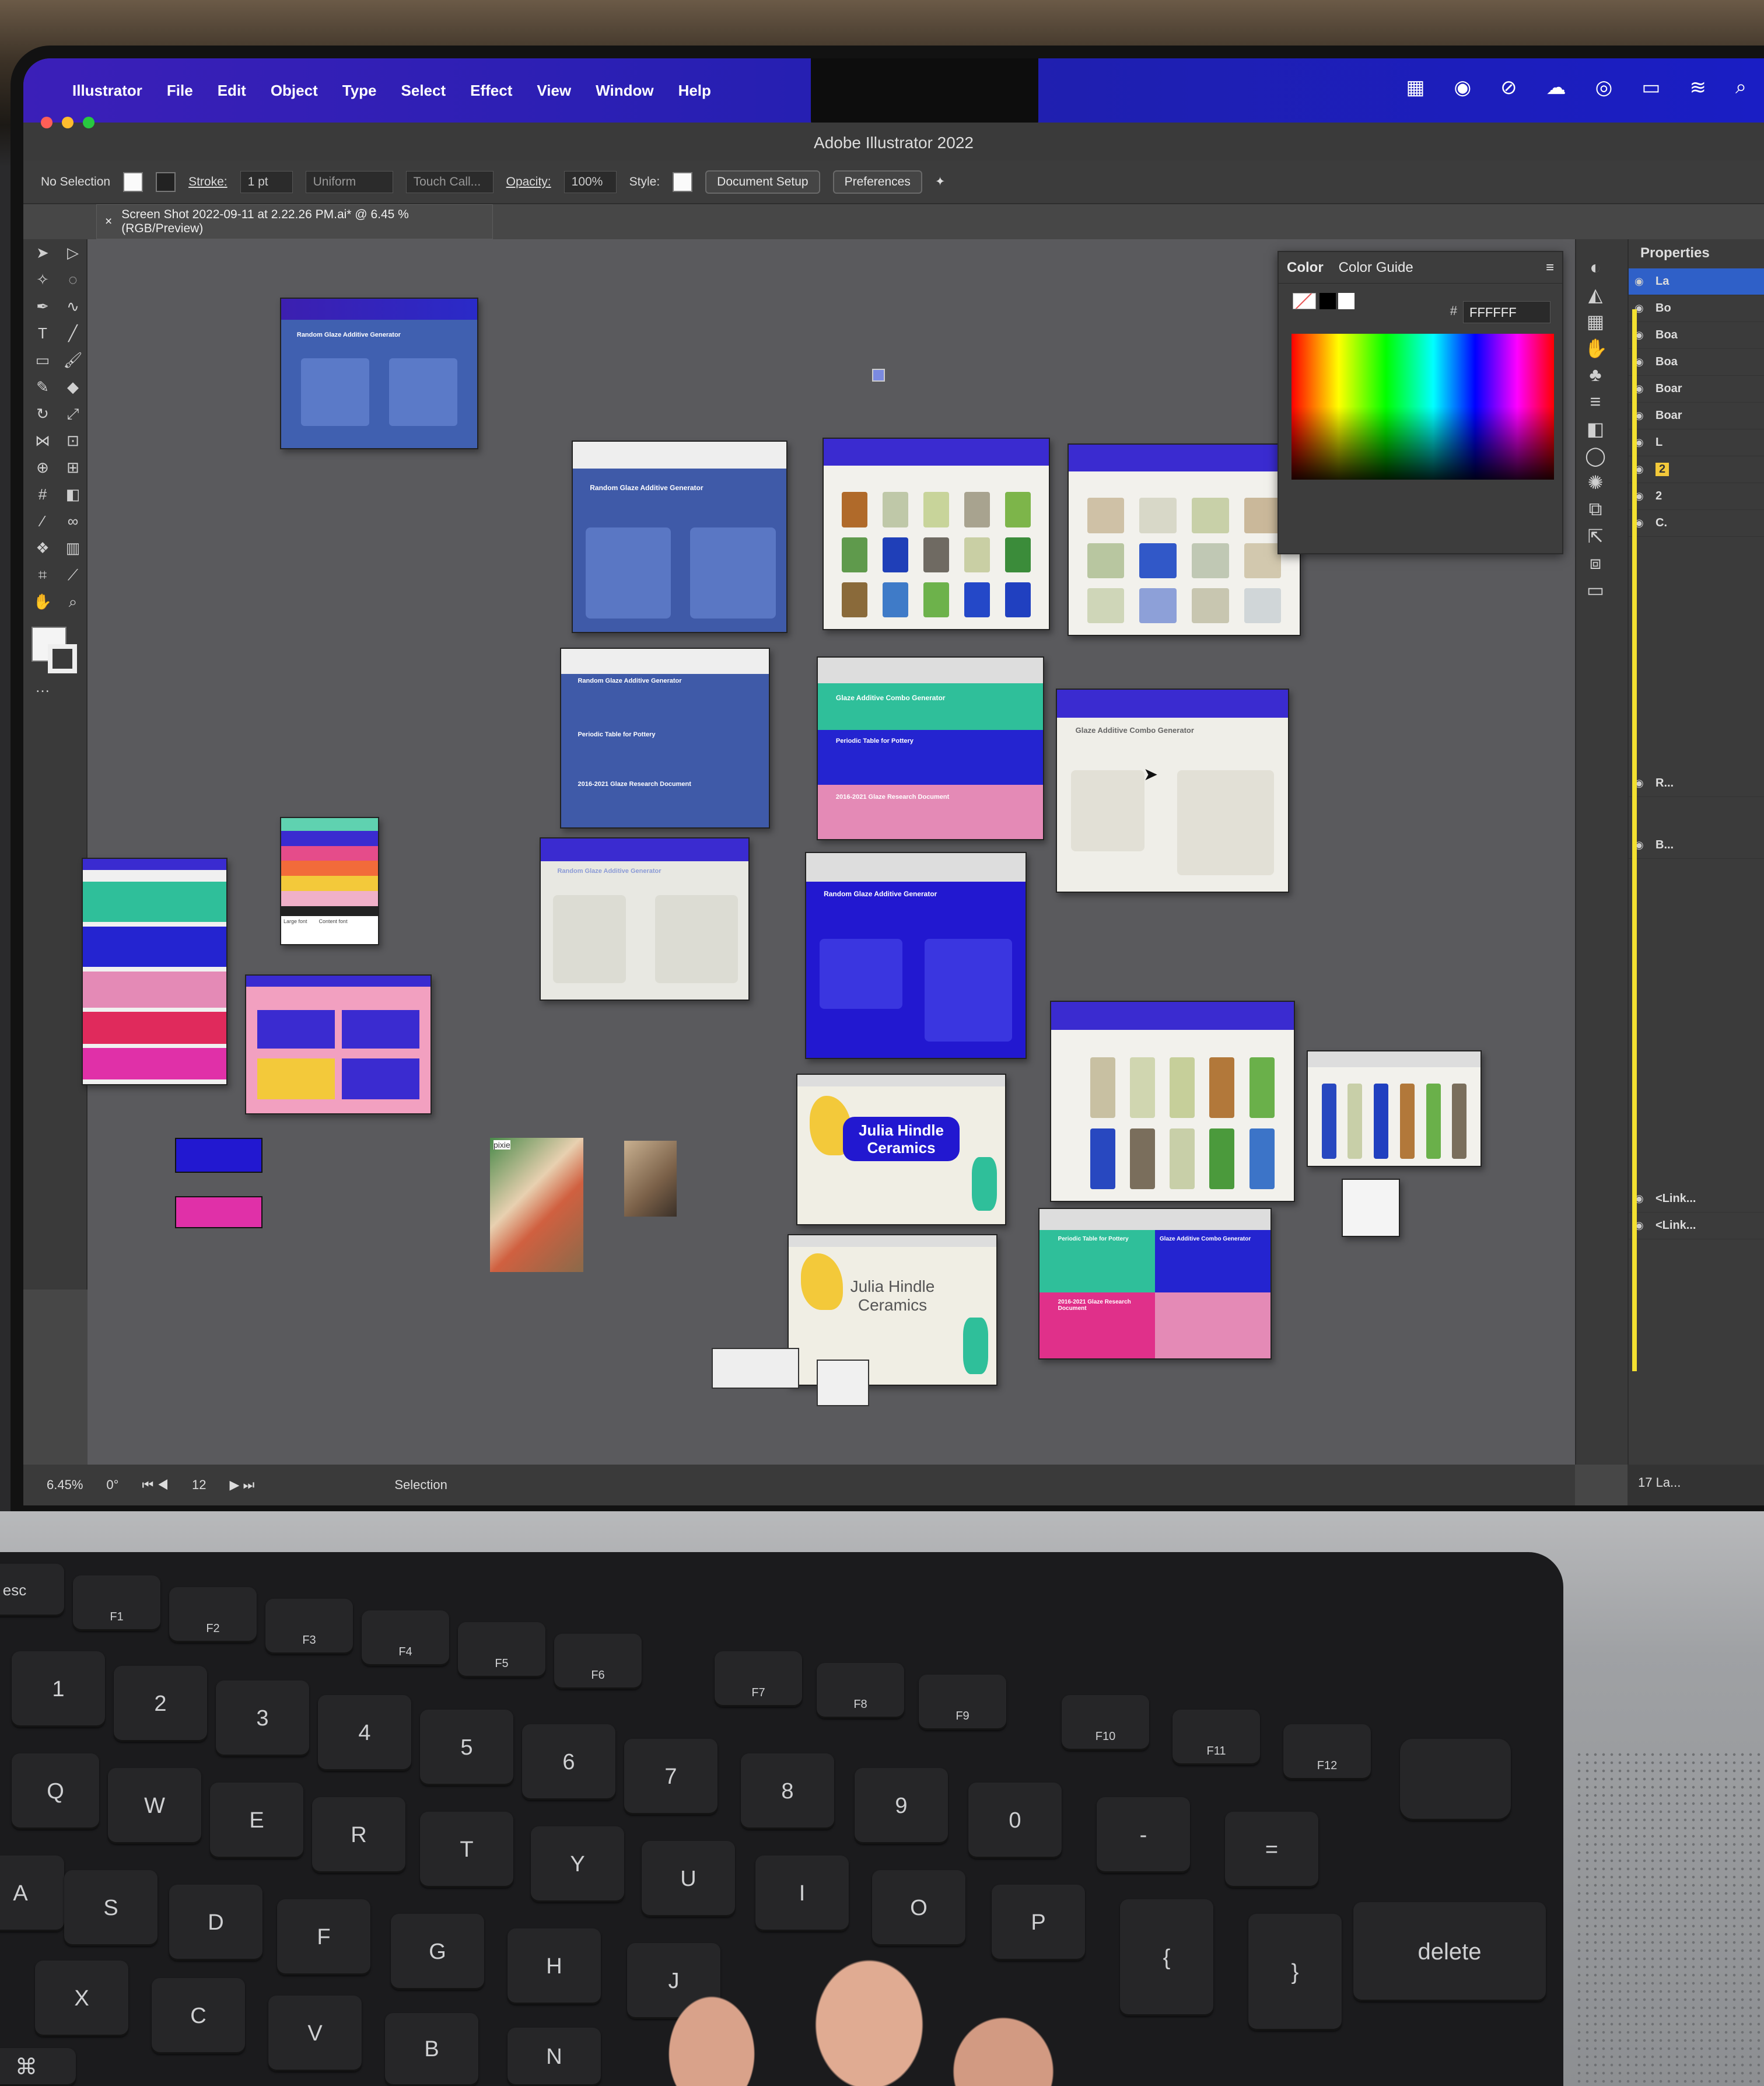 The image size is (1764, 2086). What do you see at coordinates (755, 1368) in the screenshot?
I see `teapot-outline-icon` at bounding box center [755, 1368].